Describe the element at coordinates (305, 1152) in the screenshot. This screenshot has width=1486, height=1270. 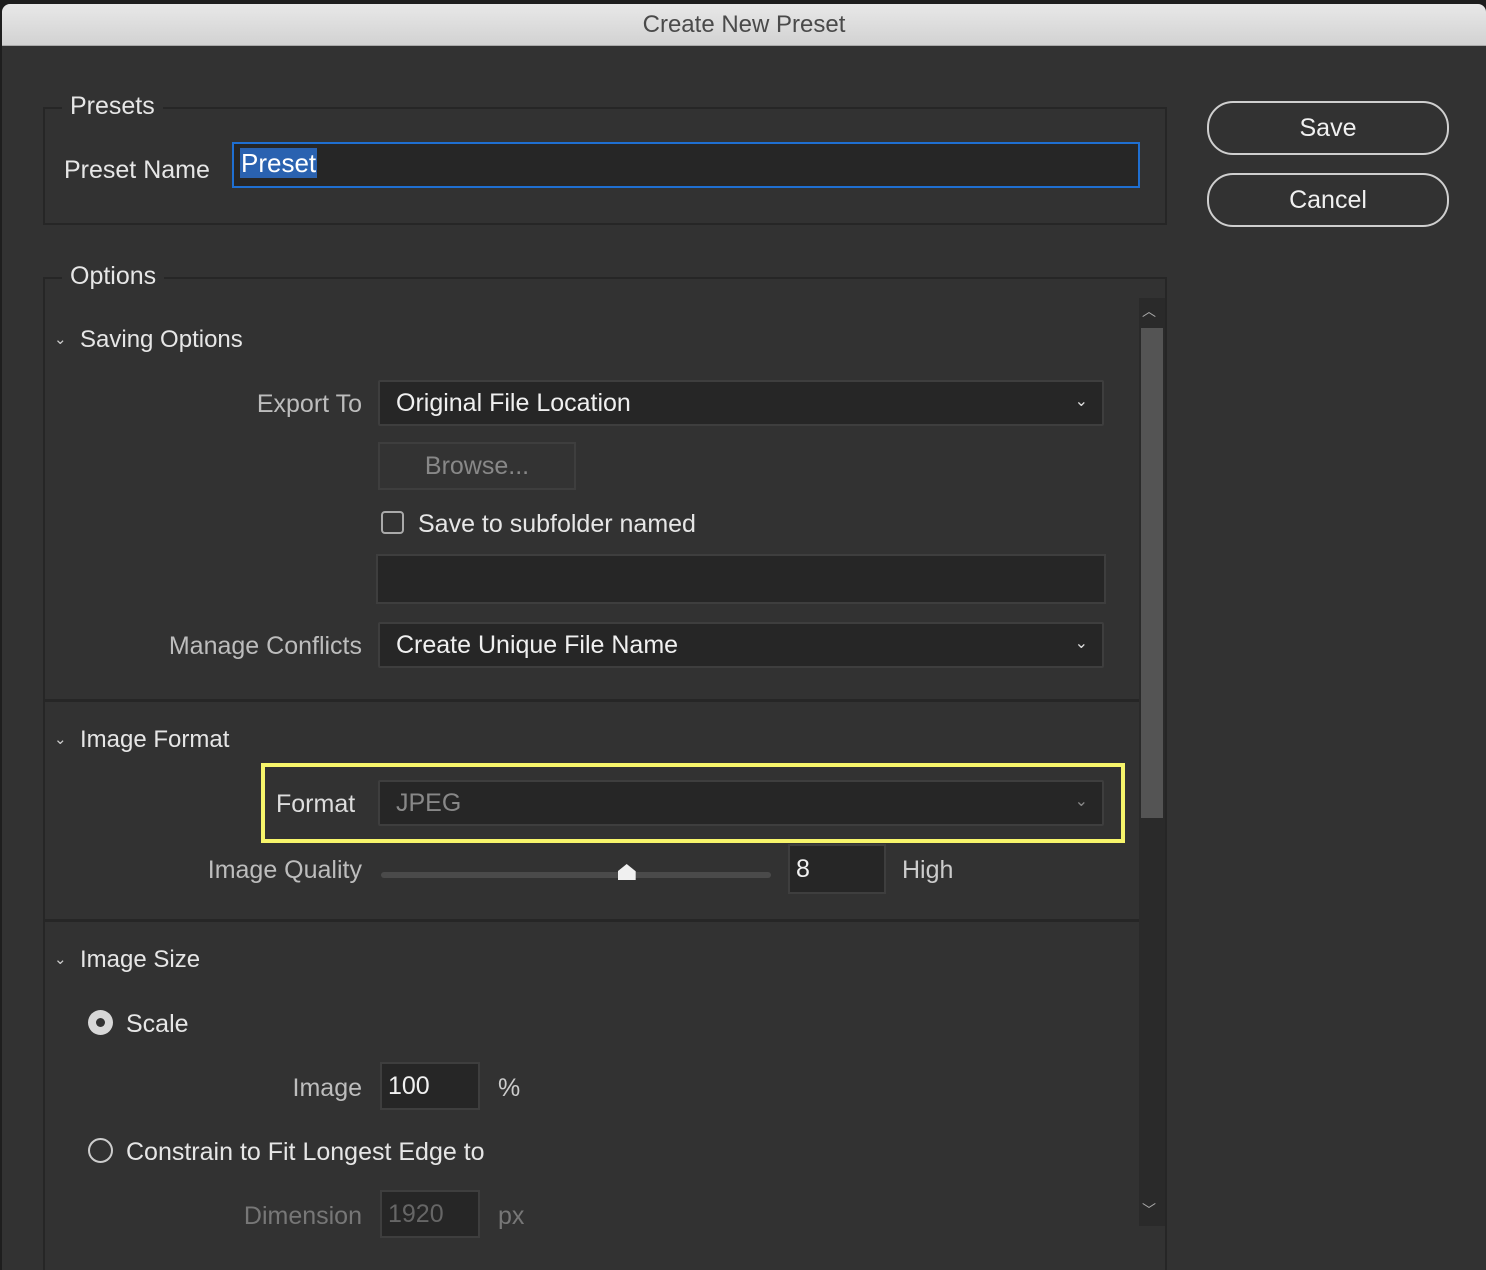
I see `constrain-label: Constrain to Fit Longest Edge to` at that location.